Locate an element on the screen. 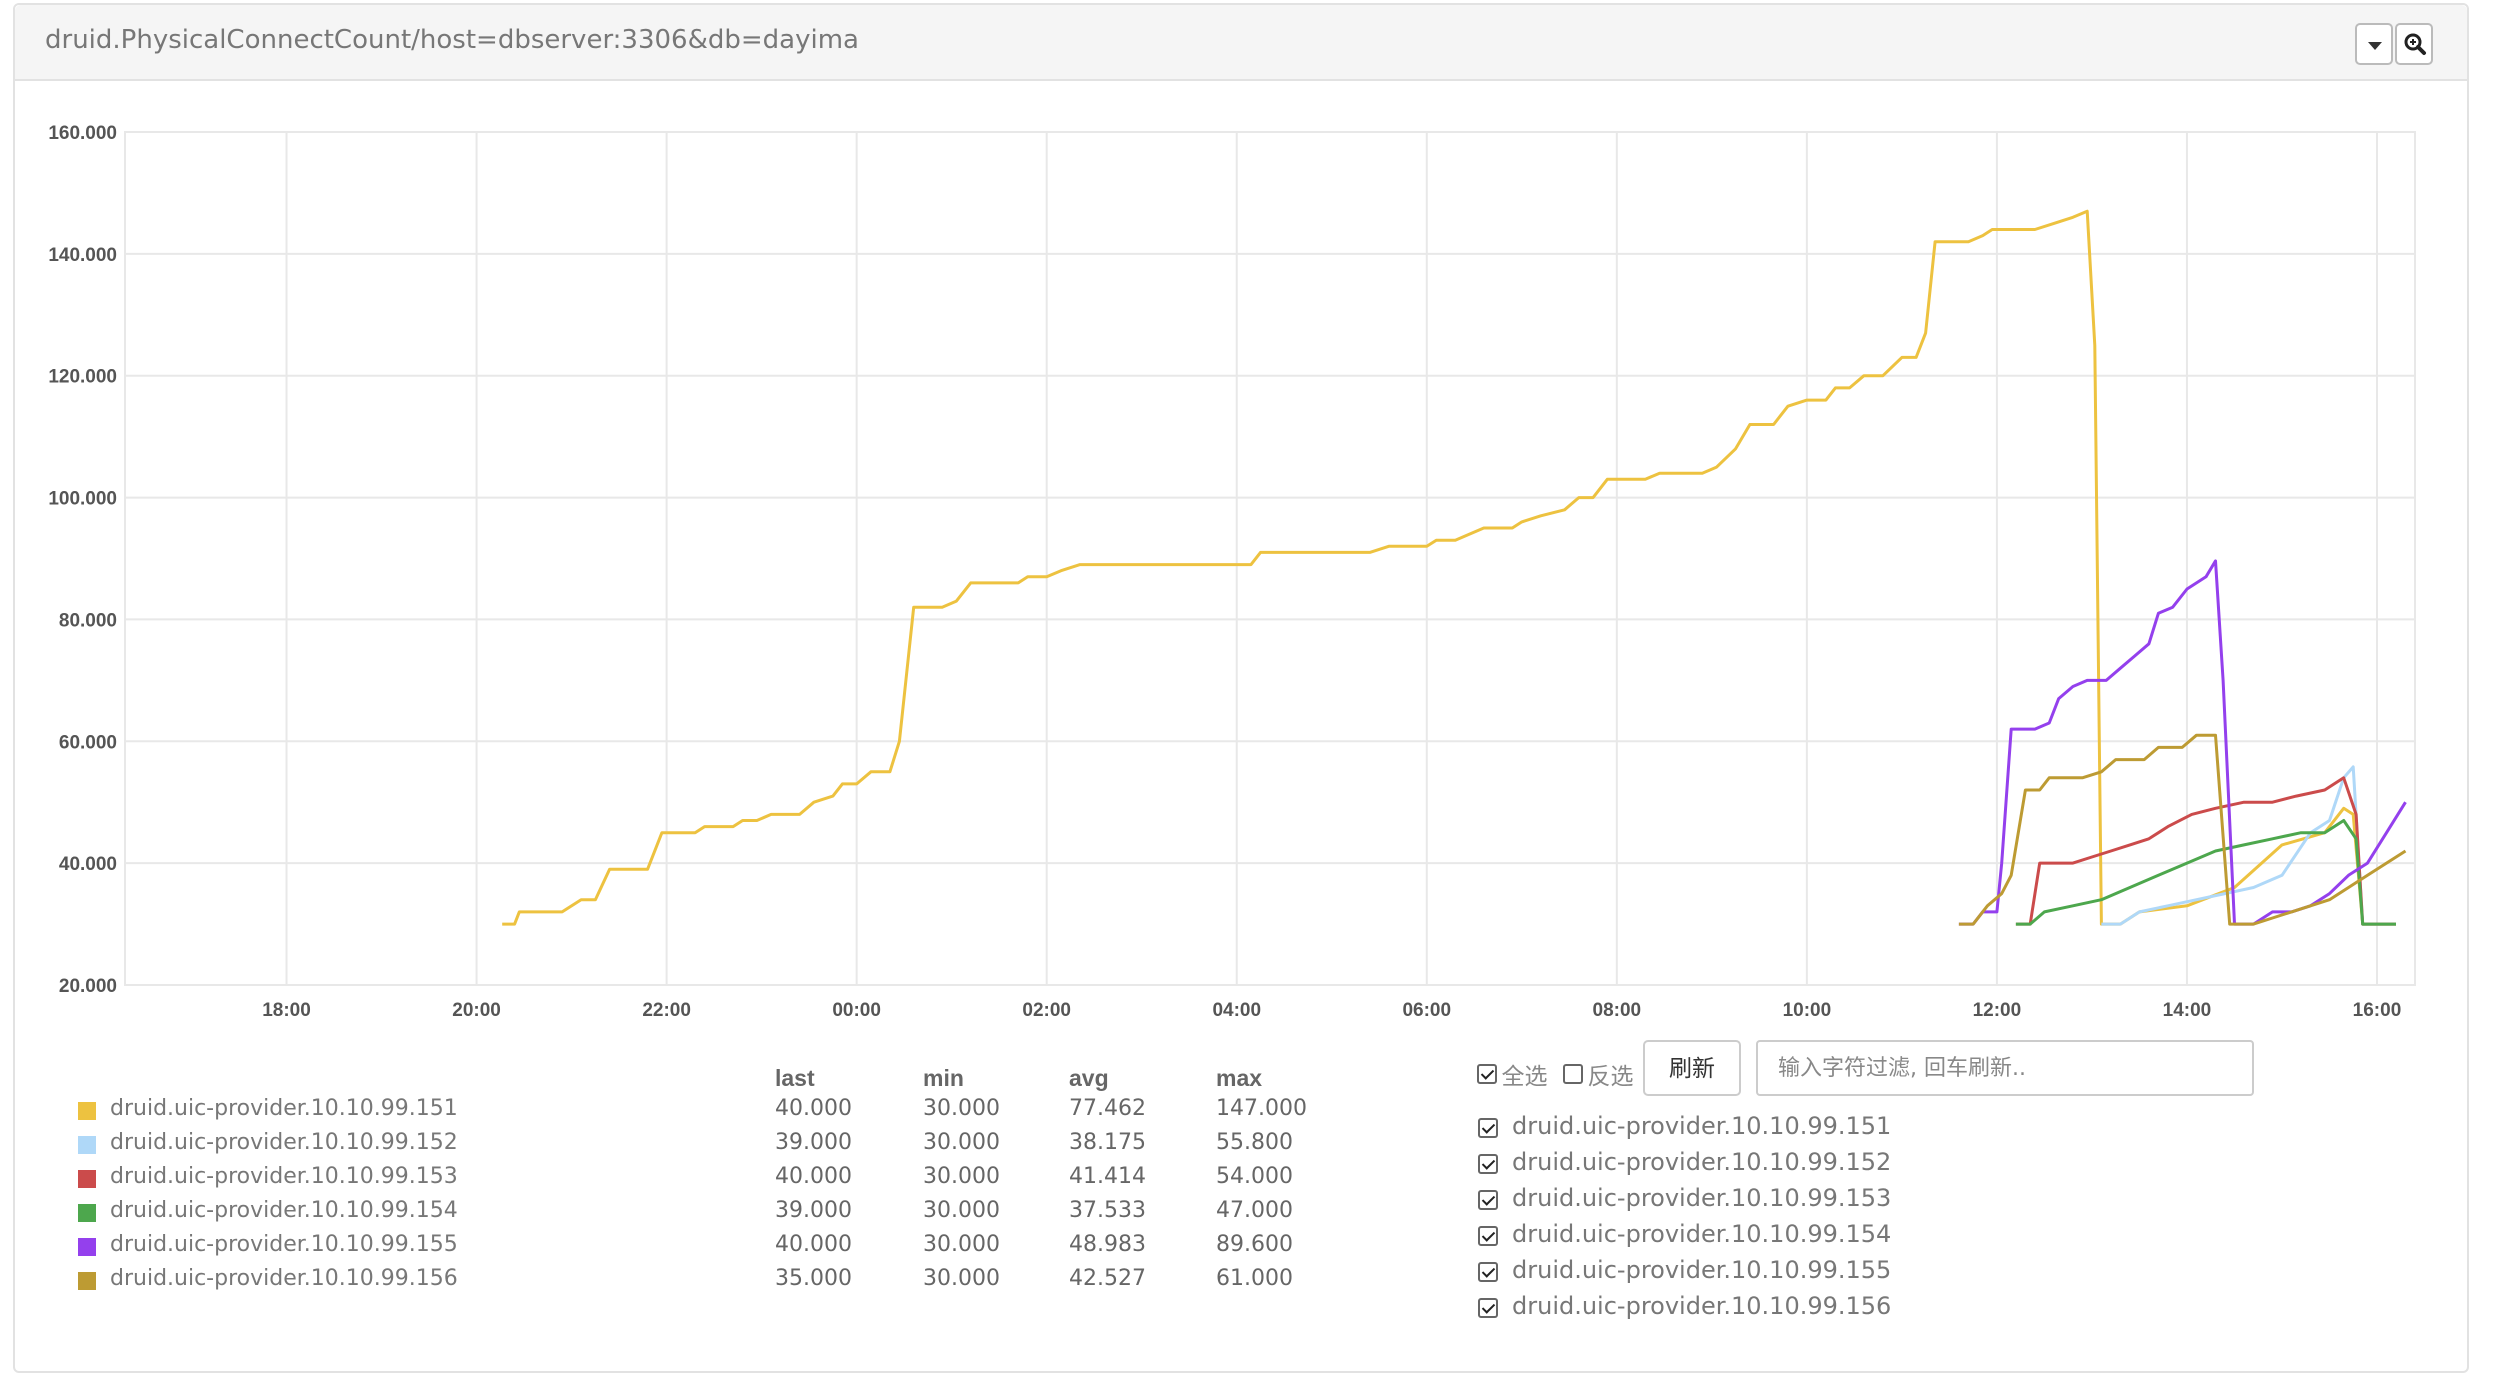  x-tick-label: 22:00 is located at coordinates (666, 1010).